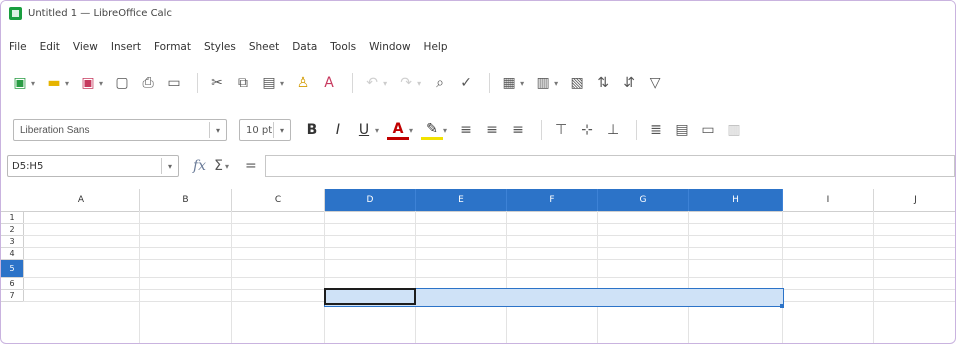 The height and width of the screenshot is (344, 956). What do you see at coordinates (398, 130) in the screenshot?
I see `font-color-icon: A` at bounding box center [398, 130].